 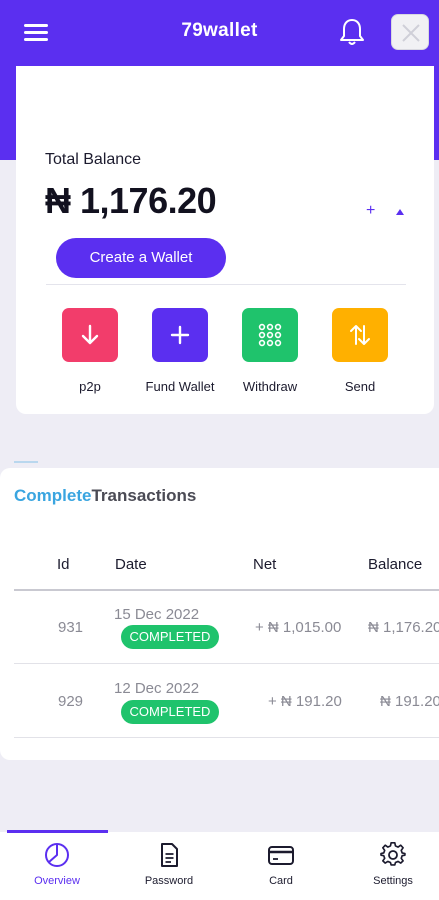 I want to click on column-header-balance: Balance, so click(x=395, y=564).